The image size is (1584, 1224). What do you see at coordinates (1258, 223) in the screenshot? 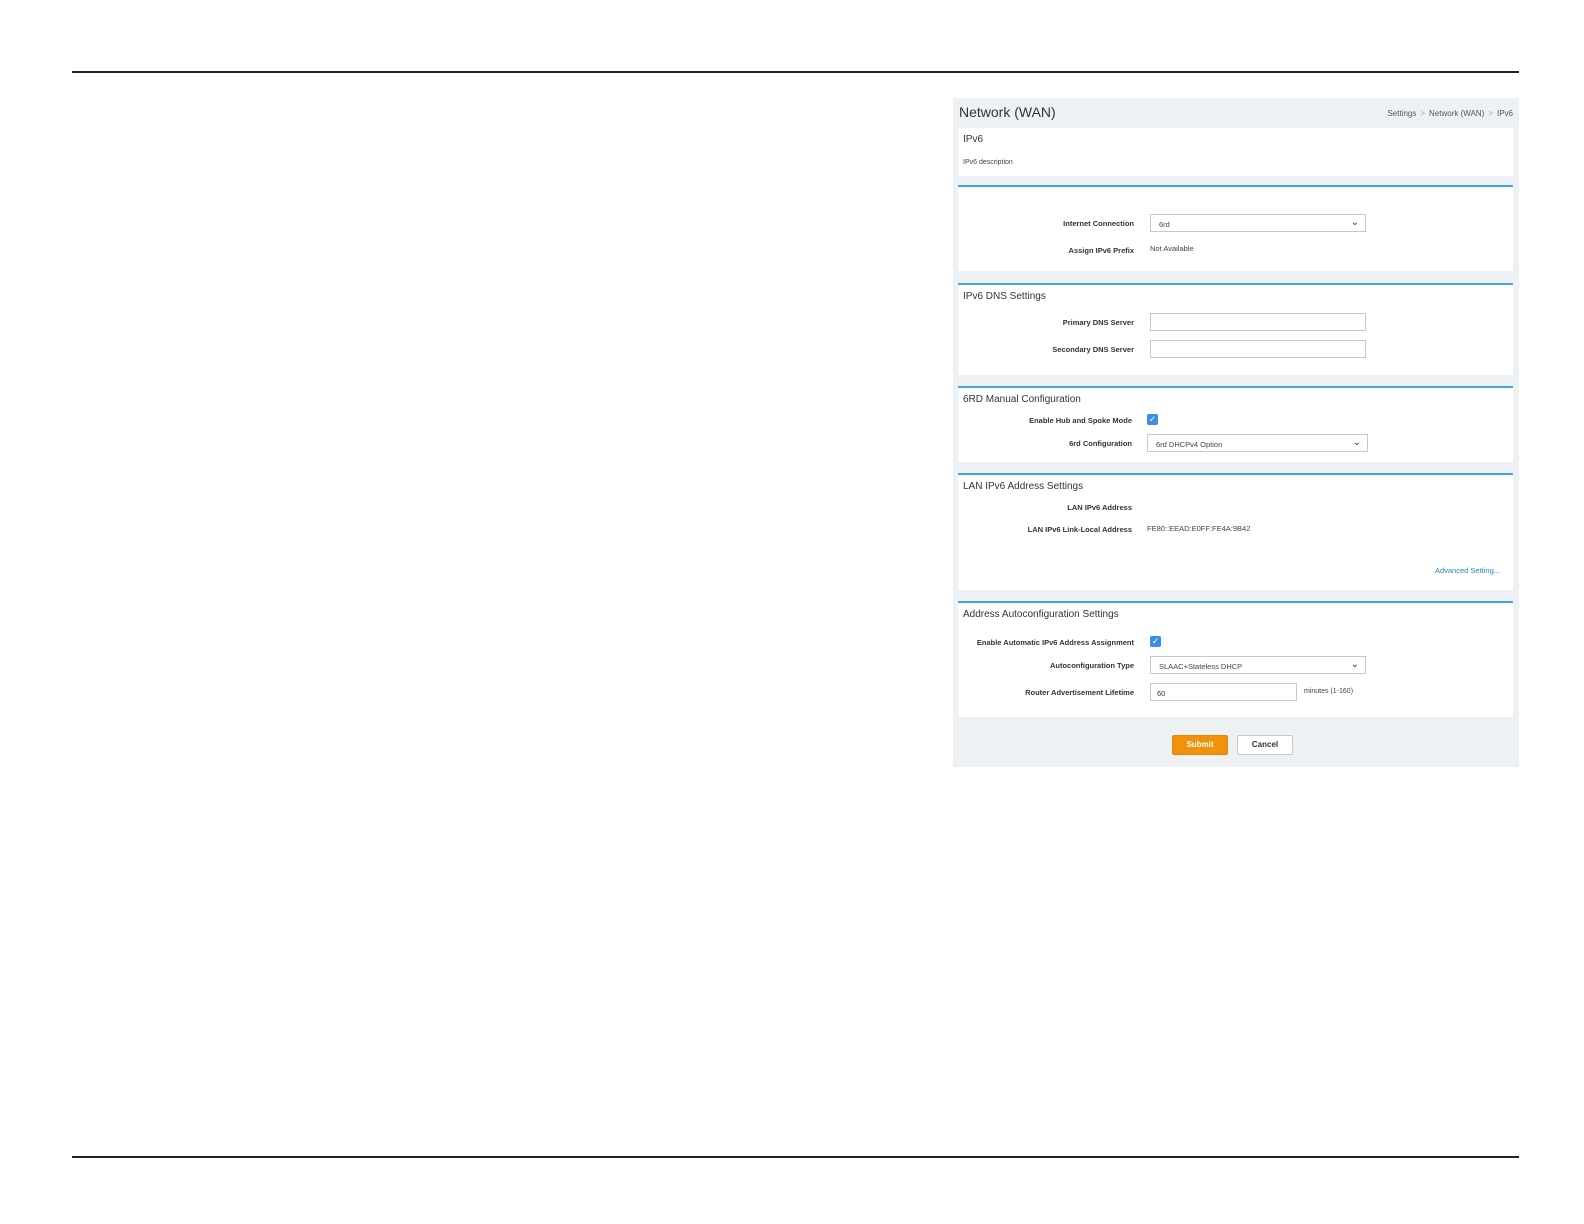
I see `internet-connection-select: 6rd ⌄` at bounding box center [1258, 223].